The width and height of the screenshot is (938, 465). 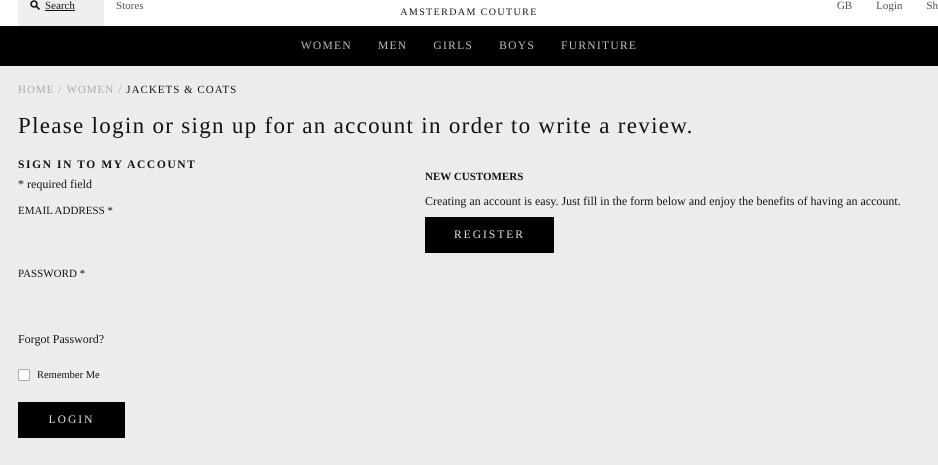 I want to click on section-title: SIGN IN TO MY ACCOUNT, so click(x=108, y=165).